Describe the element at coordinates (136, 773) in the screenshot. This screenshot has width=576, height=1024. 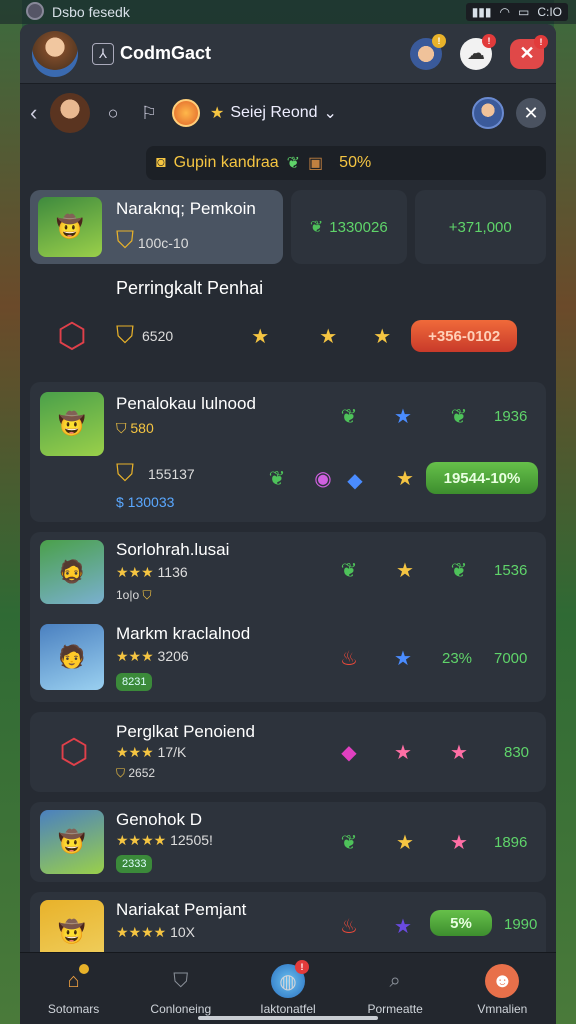
I see `player-secondary: ⛉ 2652` at that location.